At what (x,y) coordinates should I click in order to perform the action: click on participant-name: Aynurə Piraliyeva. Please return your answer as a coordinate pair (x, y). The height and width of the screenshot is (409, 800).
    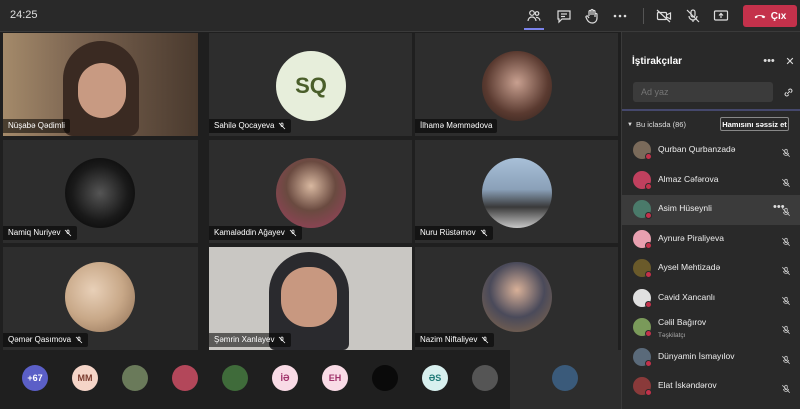
    Looking at the image, I should click on (691, 237).